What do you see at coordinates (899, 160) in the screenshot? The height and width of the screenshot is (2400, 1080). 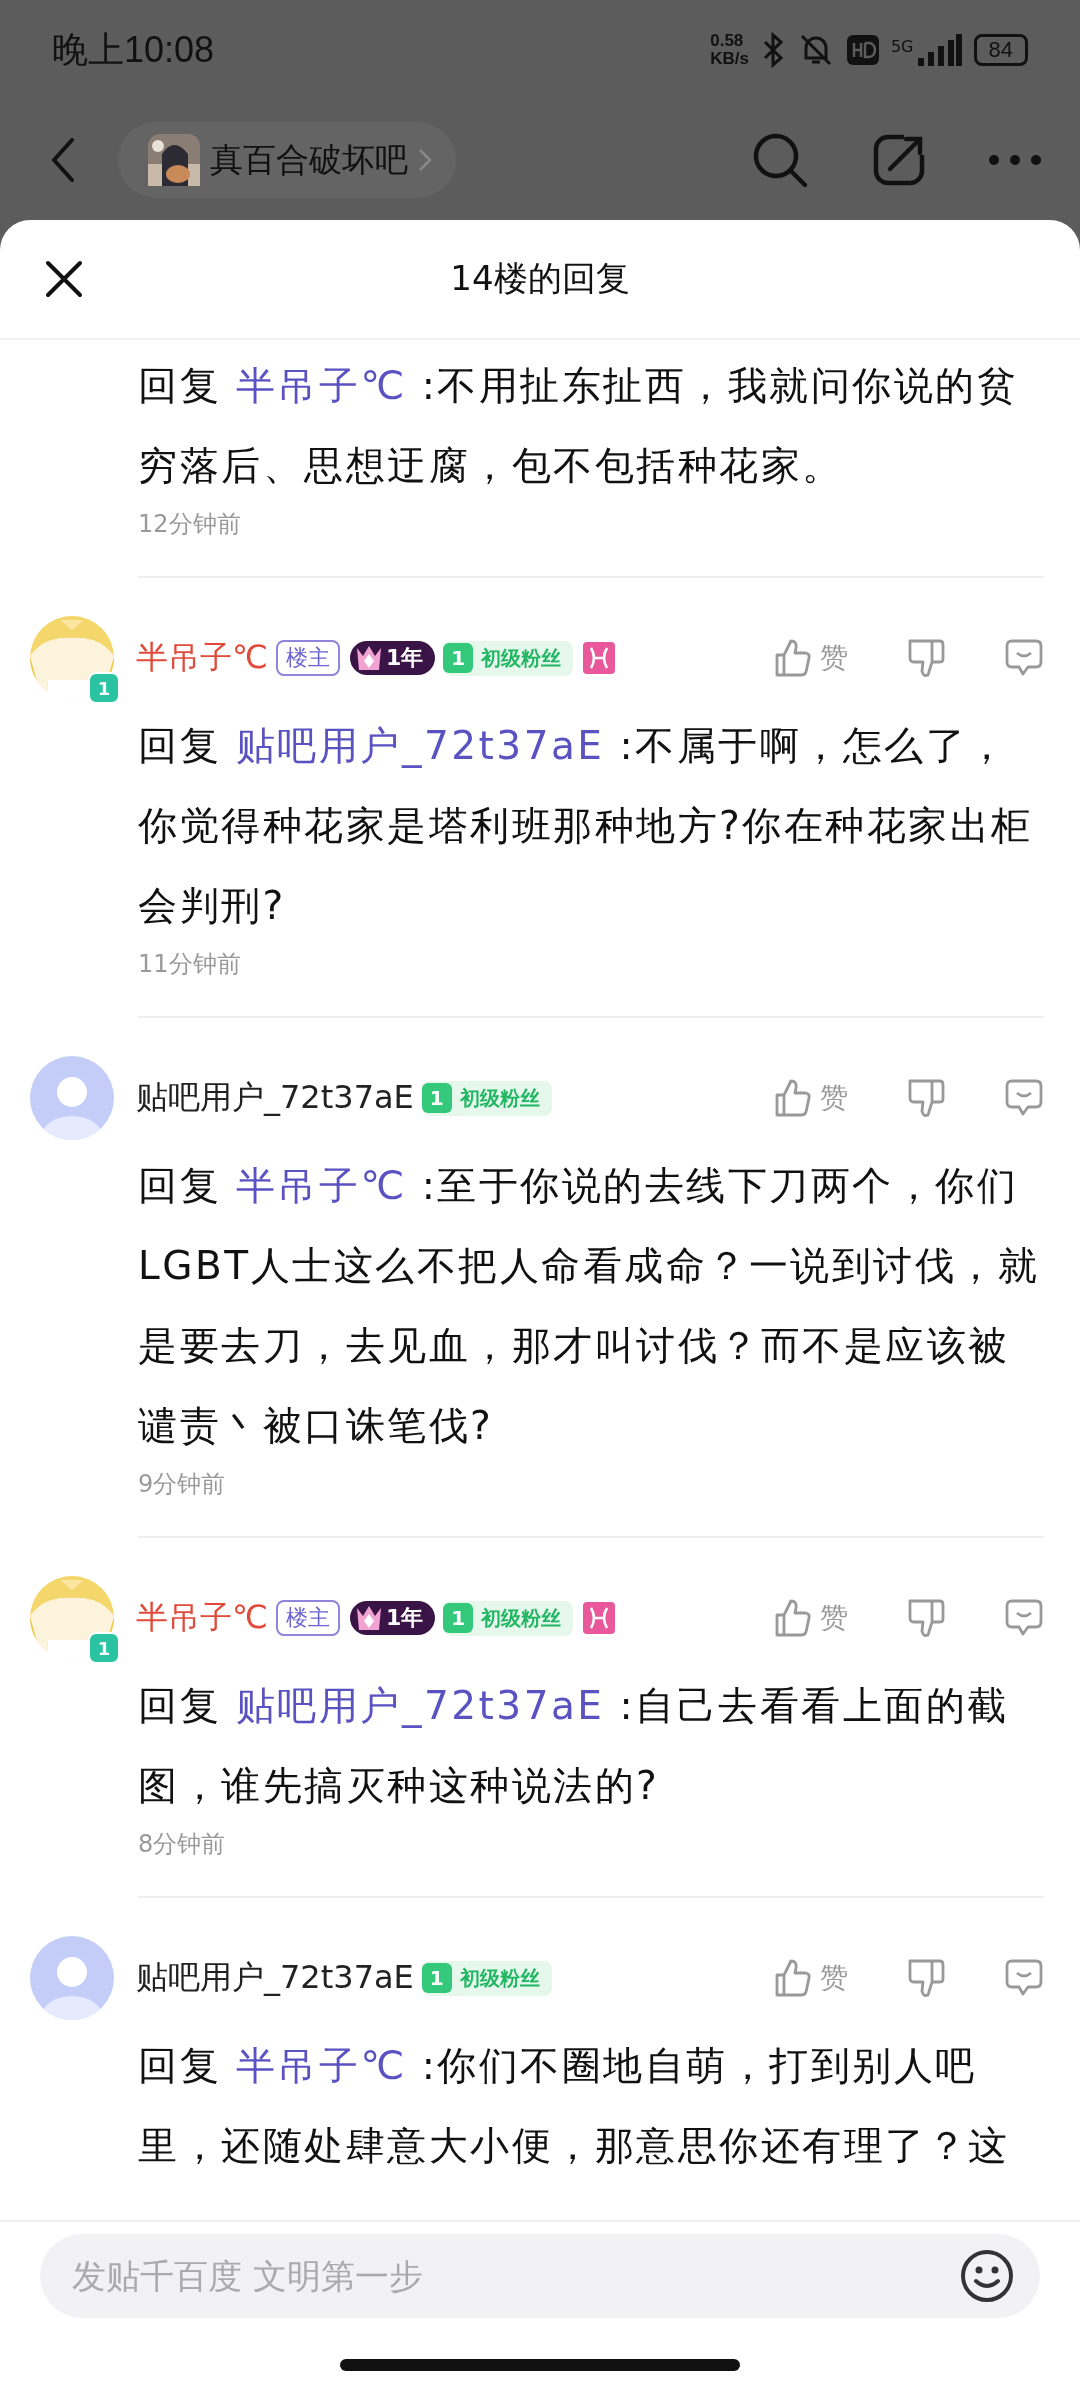 I see `share-icon` at bounding box center [899, 160].